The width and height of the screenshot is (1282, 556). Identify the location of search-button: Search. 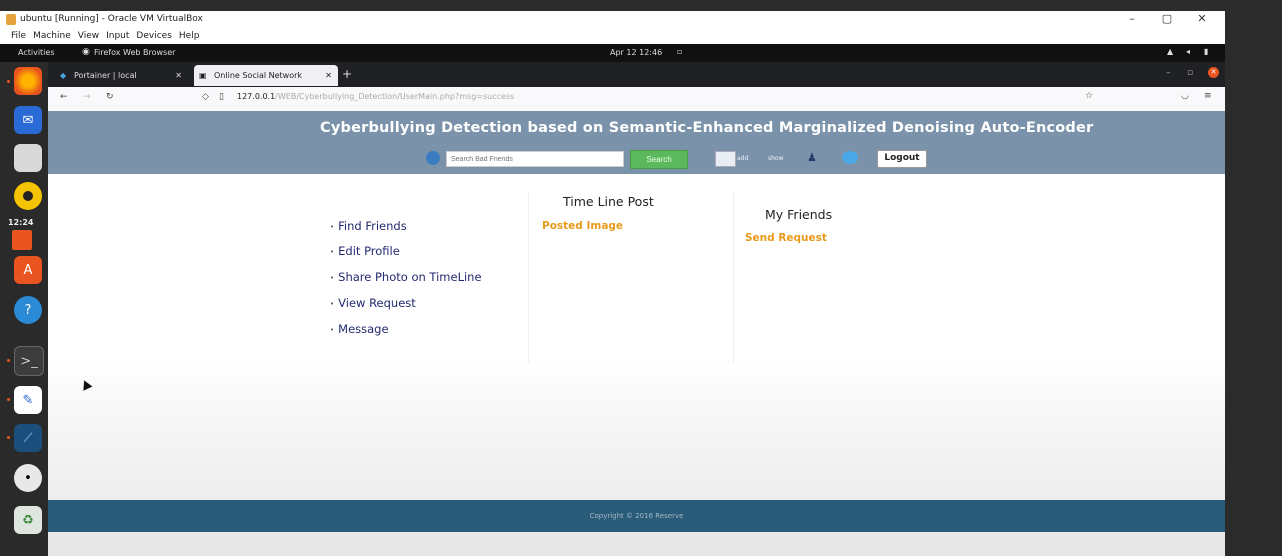
(659, 159).